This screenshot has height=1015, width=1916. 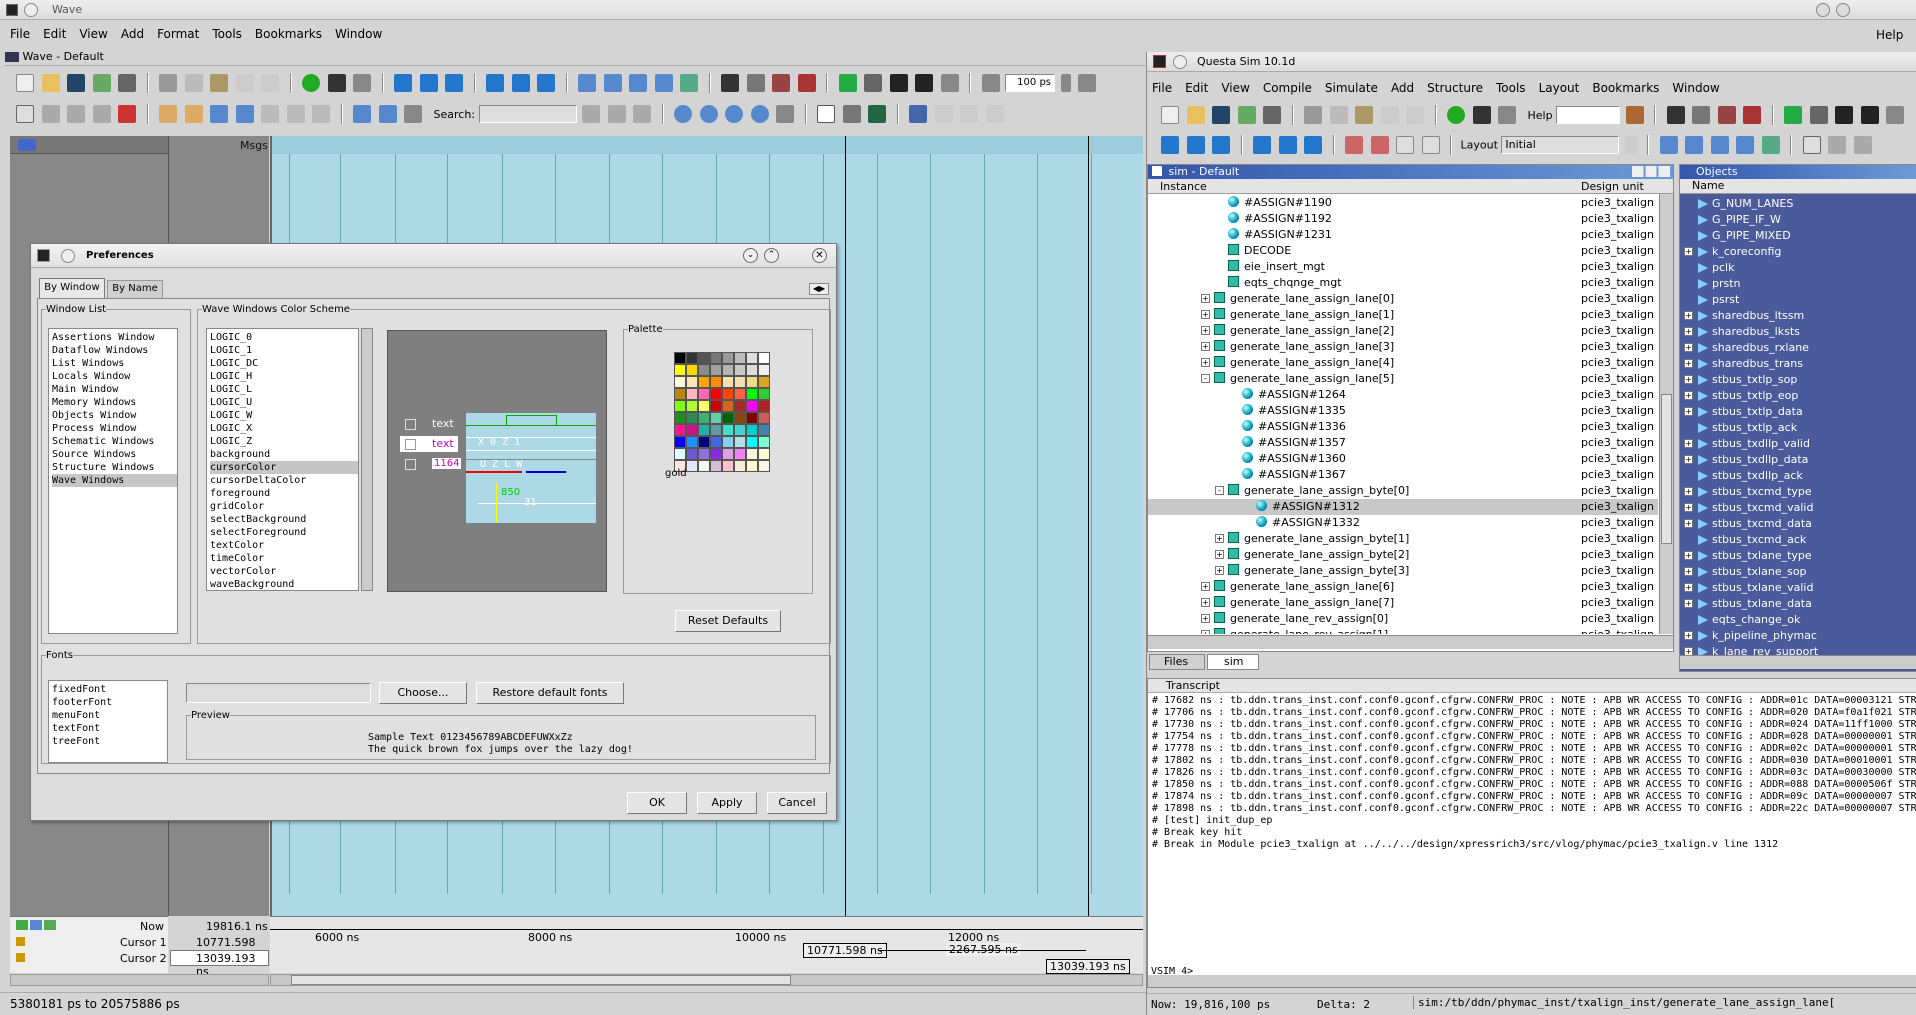 What do you see at coordinates (1065, 83) in the screenshot?
I see `run-length-arrow-icon` at bounding box center [1065, 83].